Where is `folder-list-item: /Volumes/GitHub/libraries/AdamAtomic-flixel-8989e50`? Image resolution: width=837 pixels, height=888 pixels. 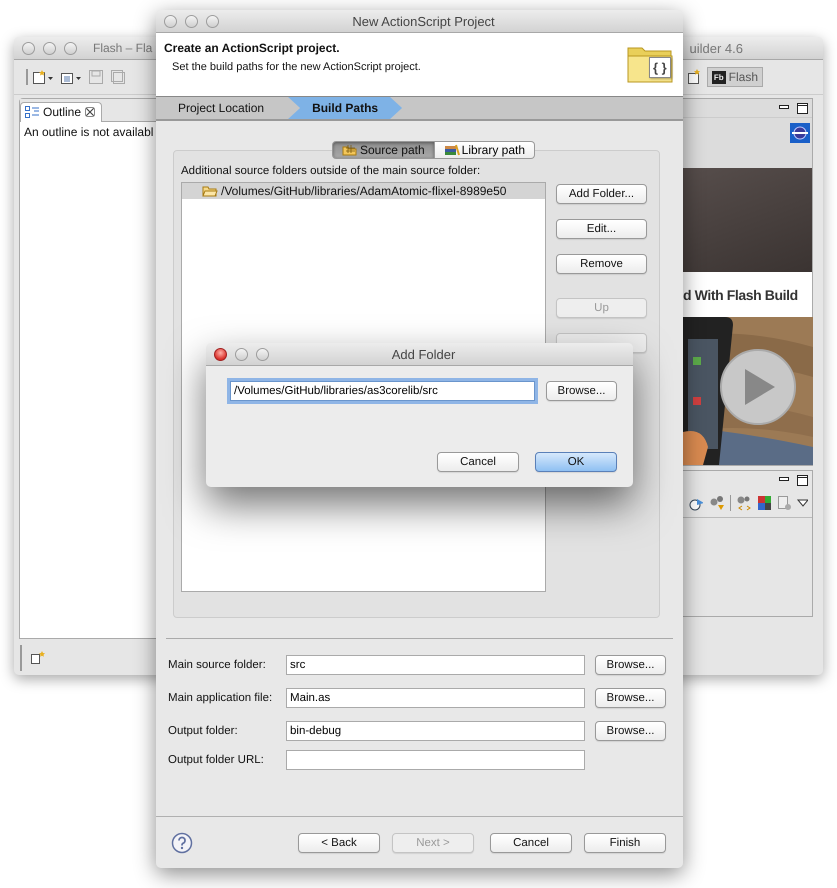 folder-list-item: /Volumes/GitHub/libraries/AdamAtomic-flixel-8989e50 is located at coordinates (363, 191).